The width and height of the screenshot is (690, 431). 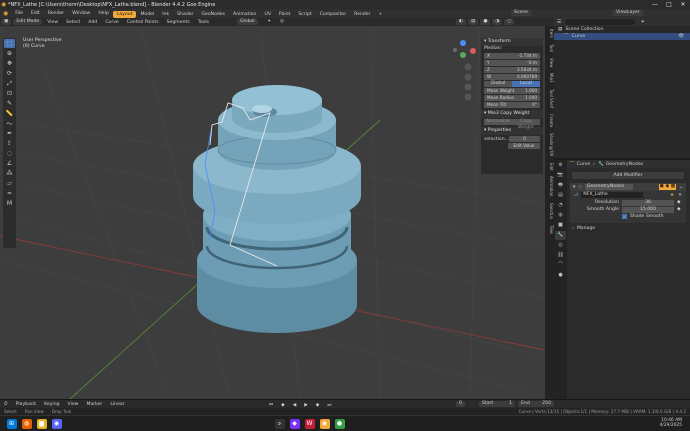 What do you see at coordinates (521, 13) in the screenshot?
I see `scene-selector: Scene` at bounding box center [521, 13].